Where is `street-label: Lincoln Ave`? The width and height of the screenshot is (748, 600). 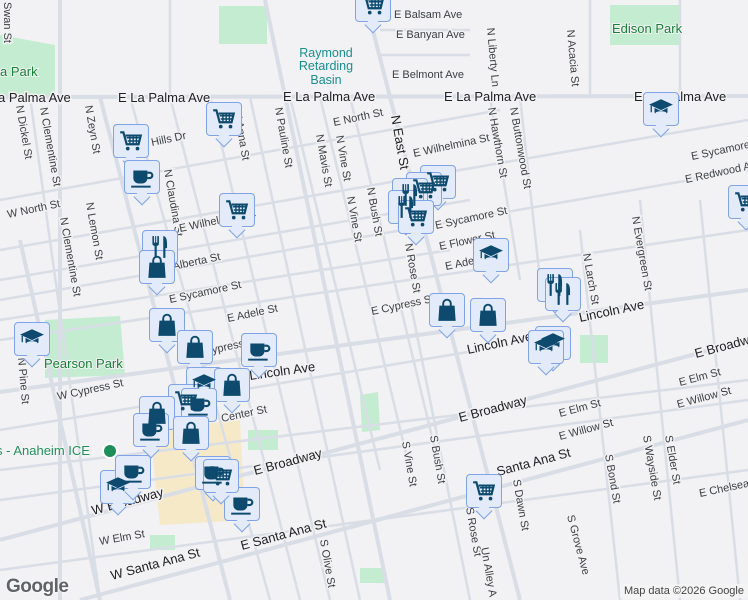
street-label: Lincoln Ave is located at coordinates (500, 342).